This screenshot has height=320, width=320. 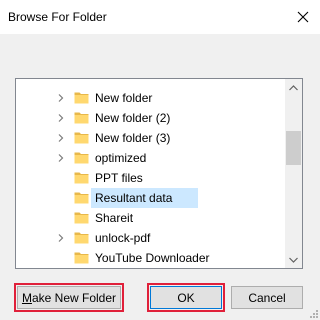 I want to click on tree-item: PPT files, so click(x=150, y=178).